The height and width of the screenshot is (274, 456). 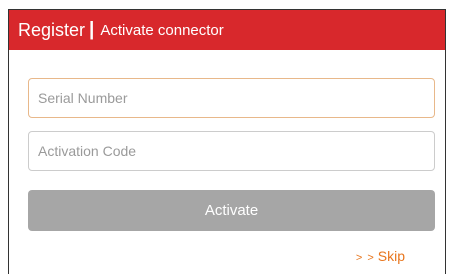 I want to click on skip-link: > > Skip, so click(x=380, y=256).